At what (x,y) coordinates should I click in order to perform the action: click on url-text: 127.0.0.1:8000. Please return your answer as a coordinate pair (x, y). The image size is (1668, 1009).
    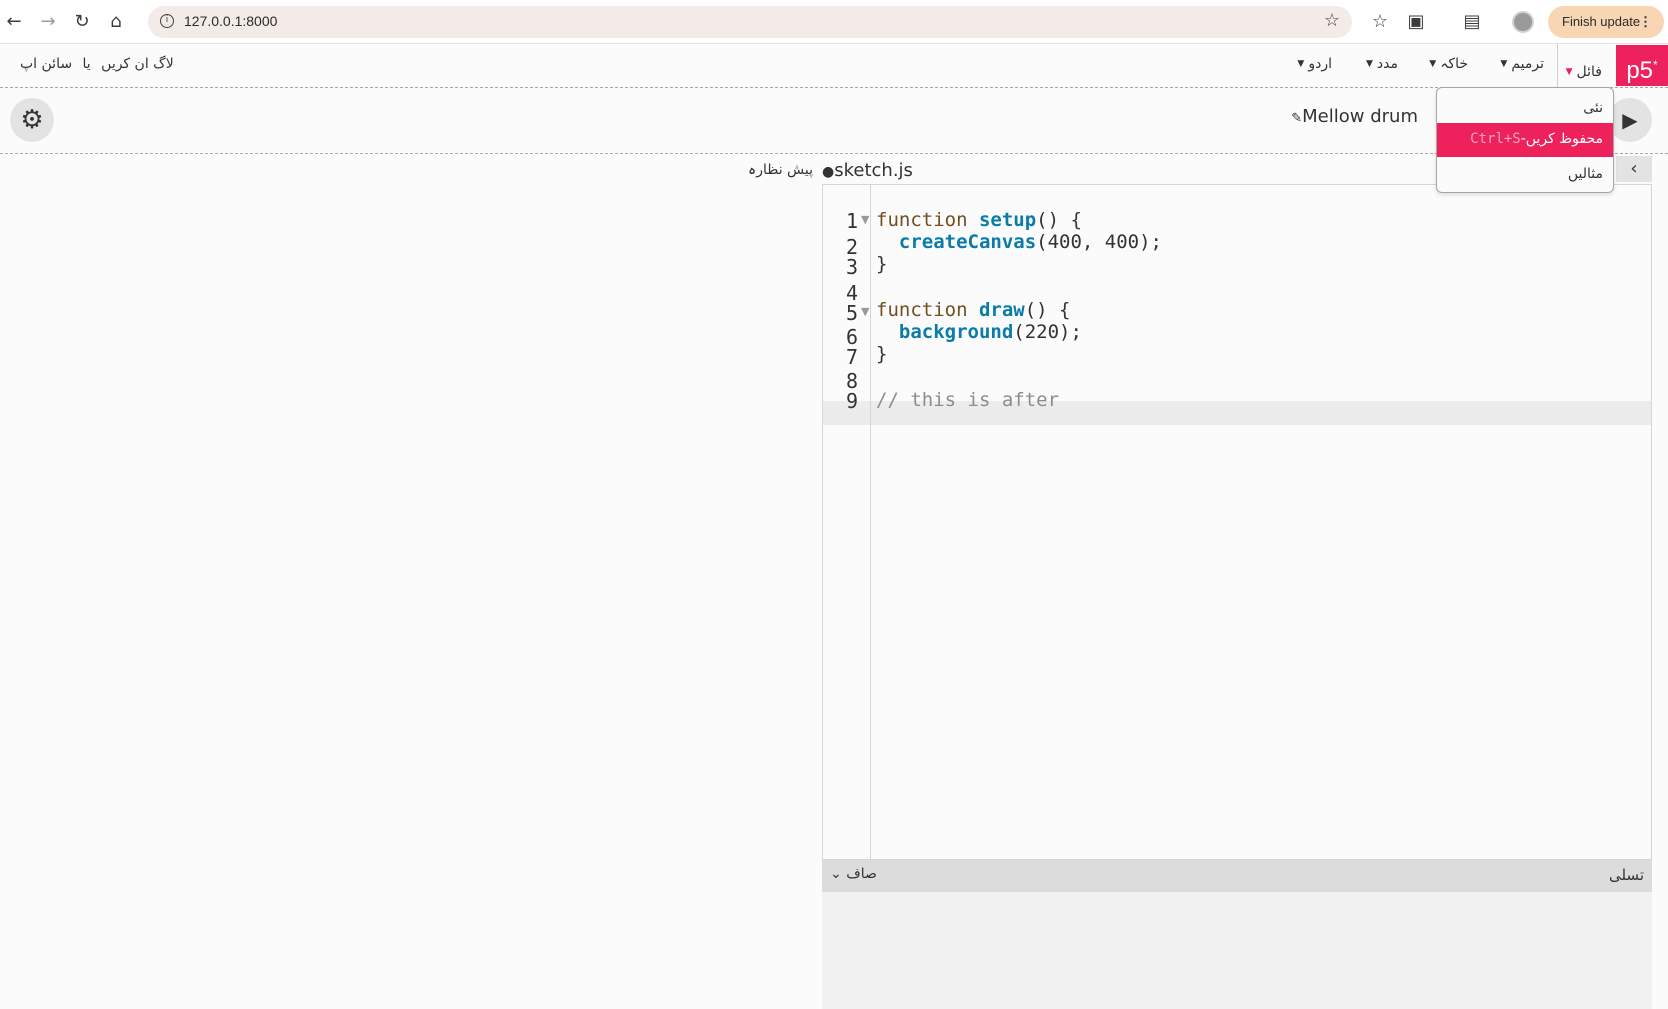
    Looking at the image, I should click on (230, 21).